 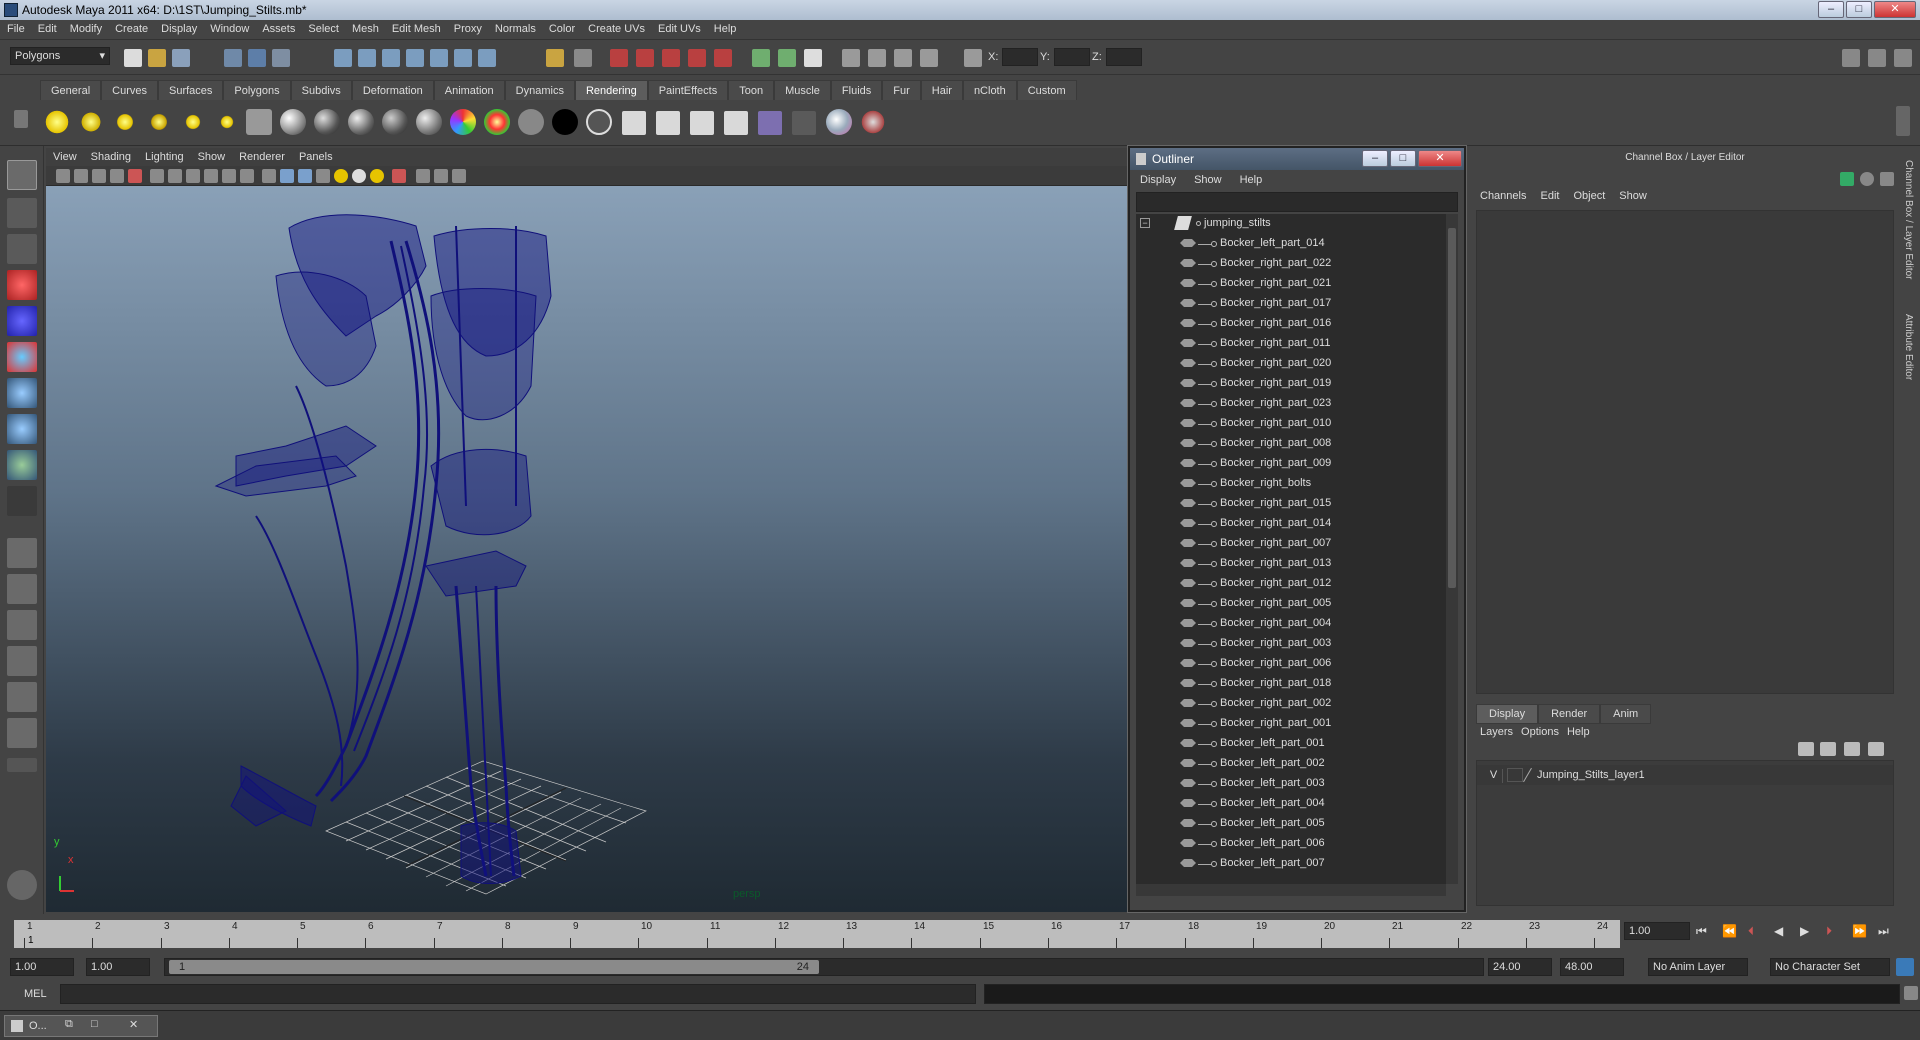 I want to click on tab-animation: Animation, so click(x=469, y=90).